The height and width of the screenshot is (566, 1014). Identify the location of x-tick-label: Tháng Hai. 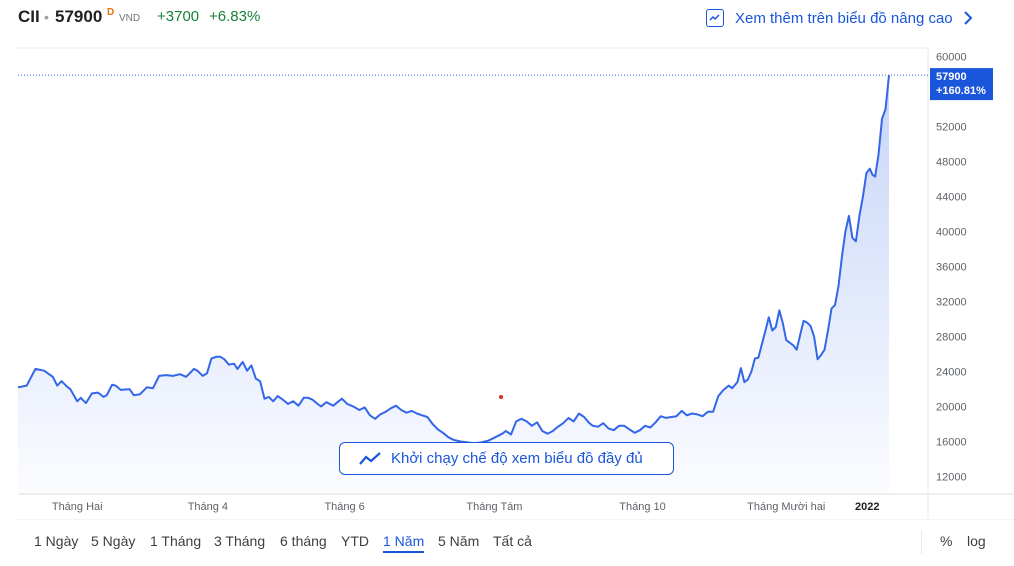
(77, 507).